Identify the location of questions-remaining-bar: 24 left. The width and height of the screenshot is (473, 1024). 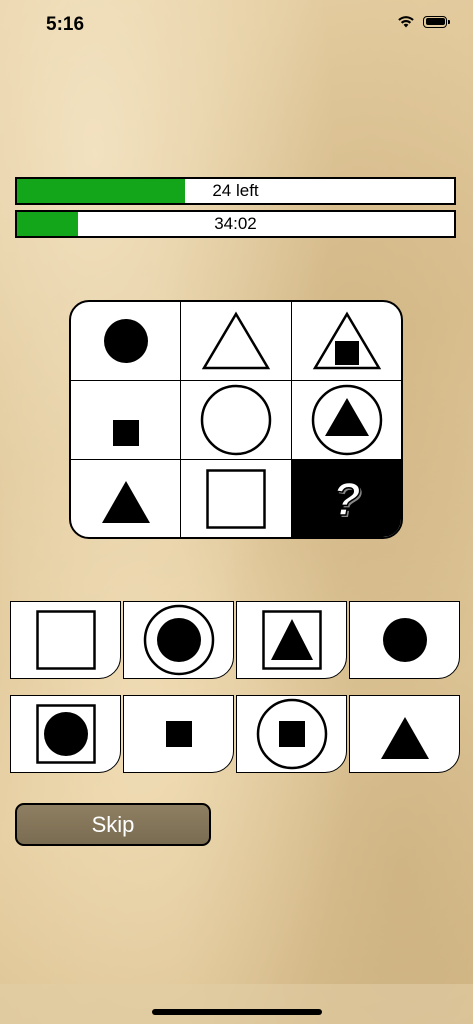
(235, 191).